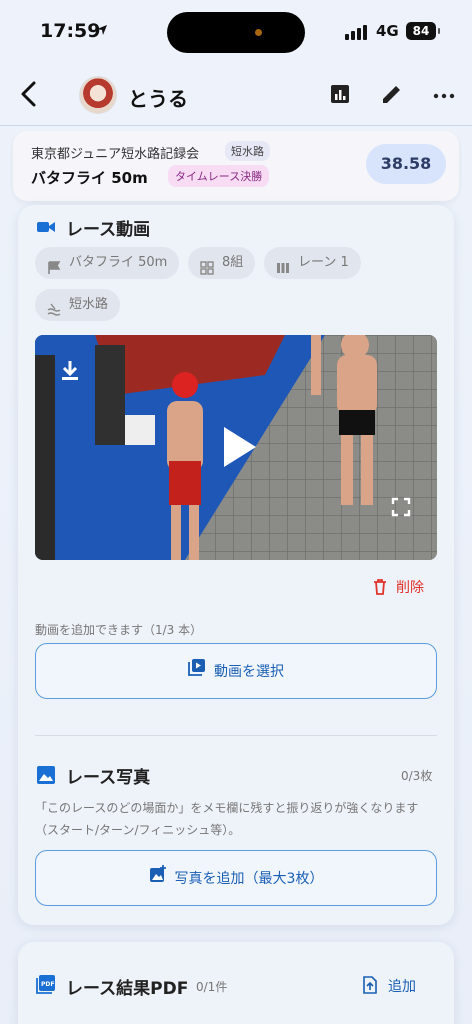 This screenshot has width=472, height=1024. I want to click on add-photo-icon, so click(158, 879).